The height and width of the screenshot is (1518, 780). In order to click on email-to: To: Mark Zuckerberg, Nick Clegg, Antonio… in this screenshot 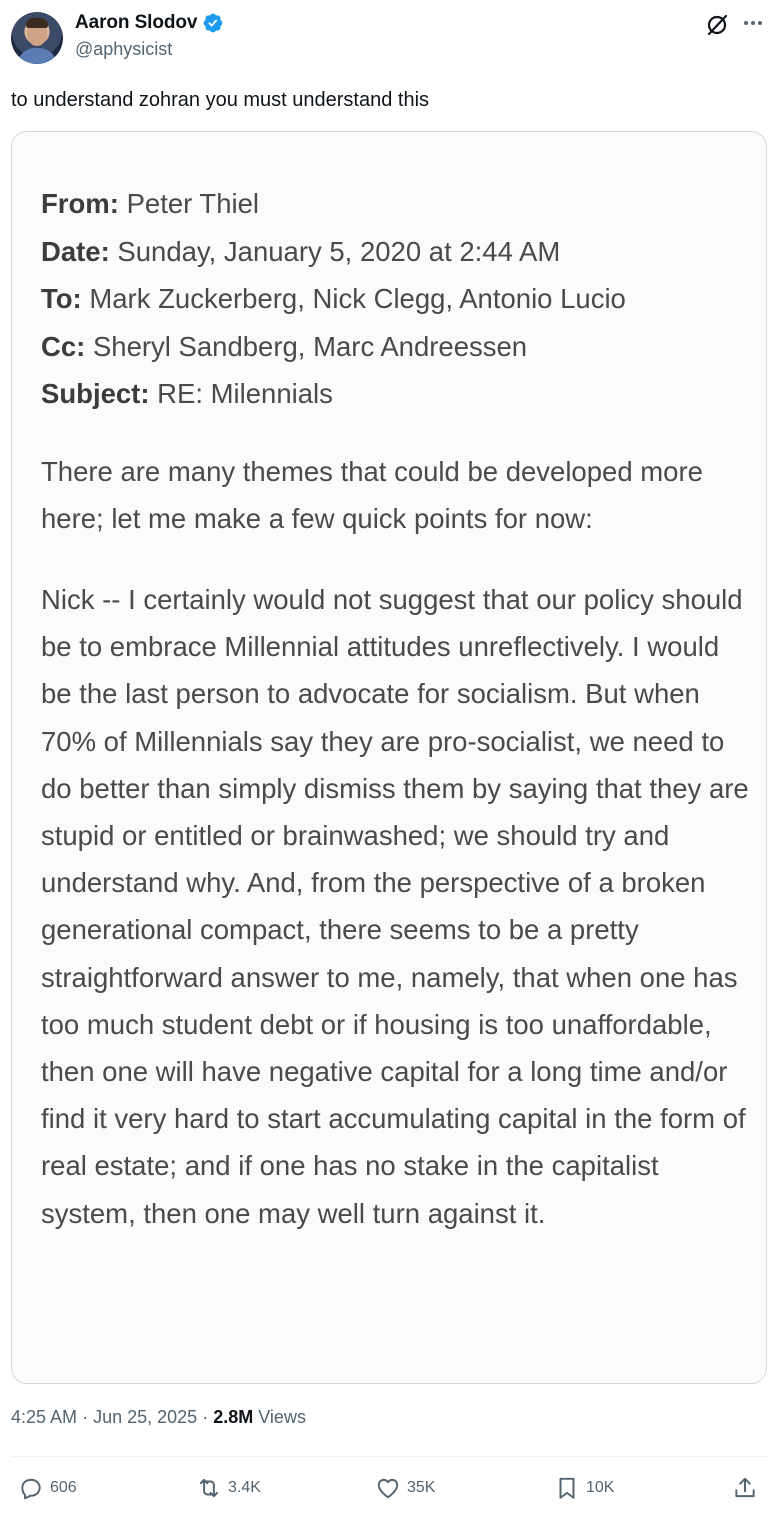, I will do `click(396, 299)`.